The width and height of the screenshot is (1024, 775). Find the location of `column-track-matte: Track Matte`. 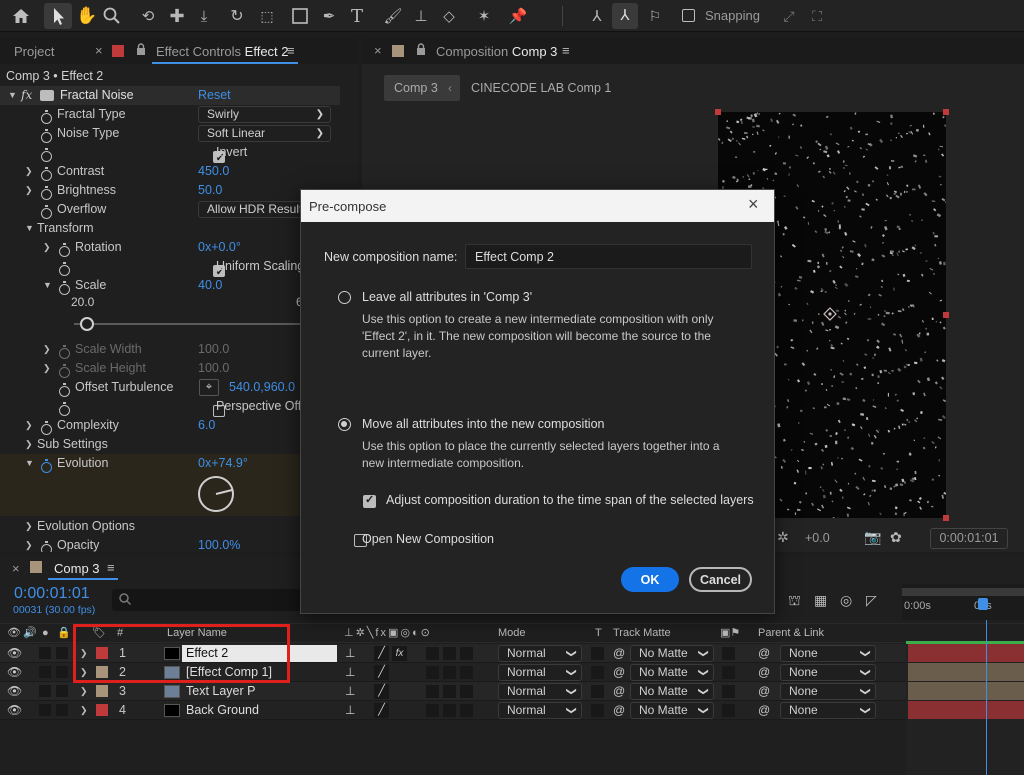

column-track-matte: Track Matte is located at coordinates (642, 633).